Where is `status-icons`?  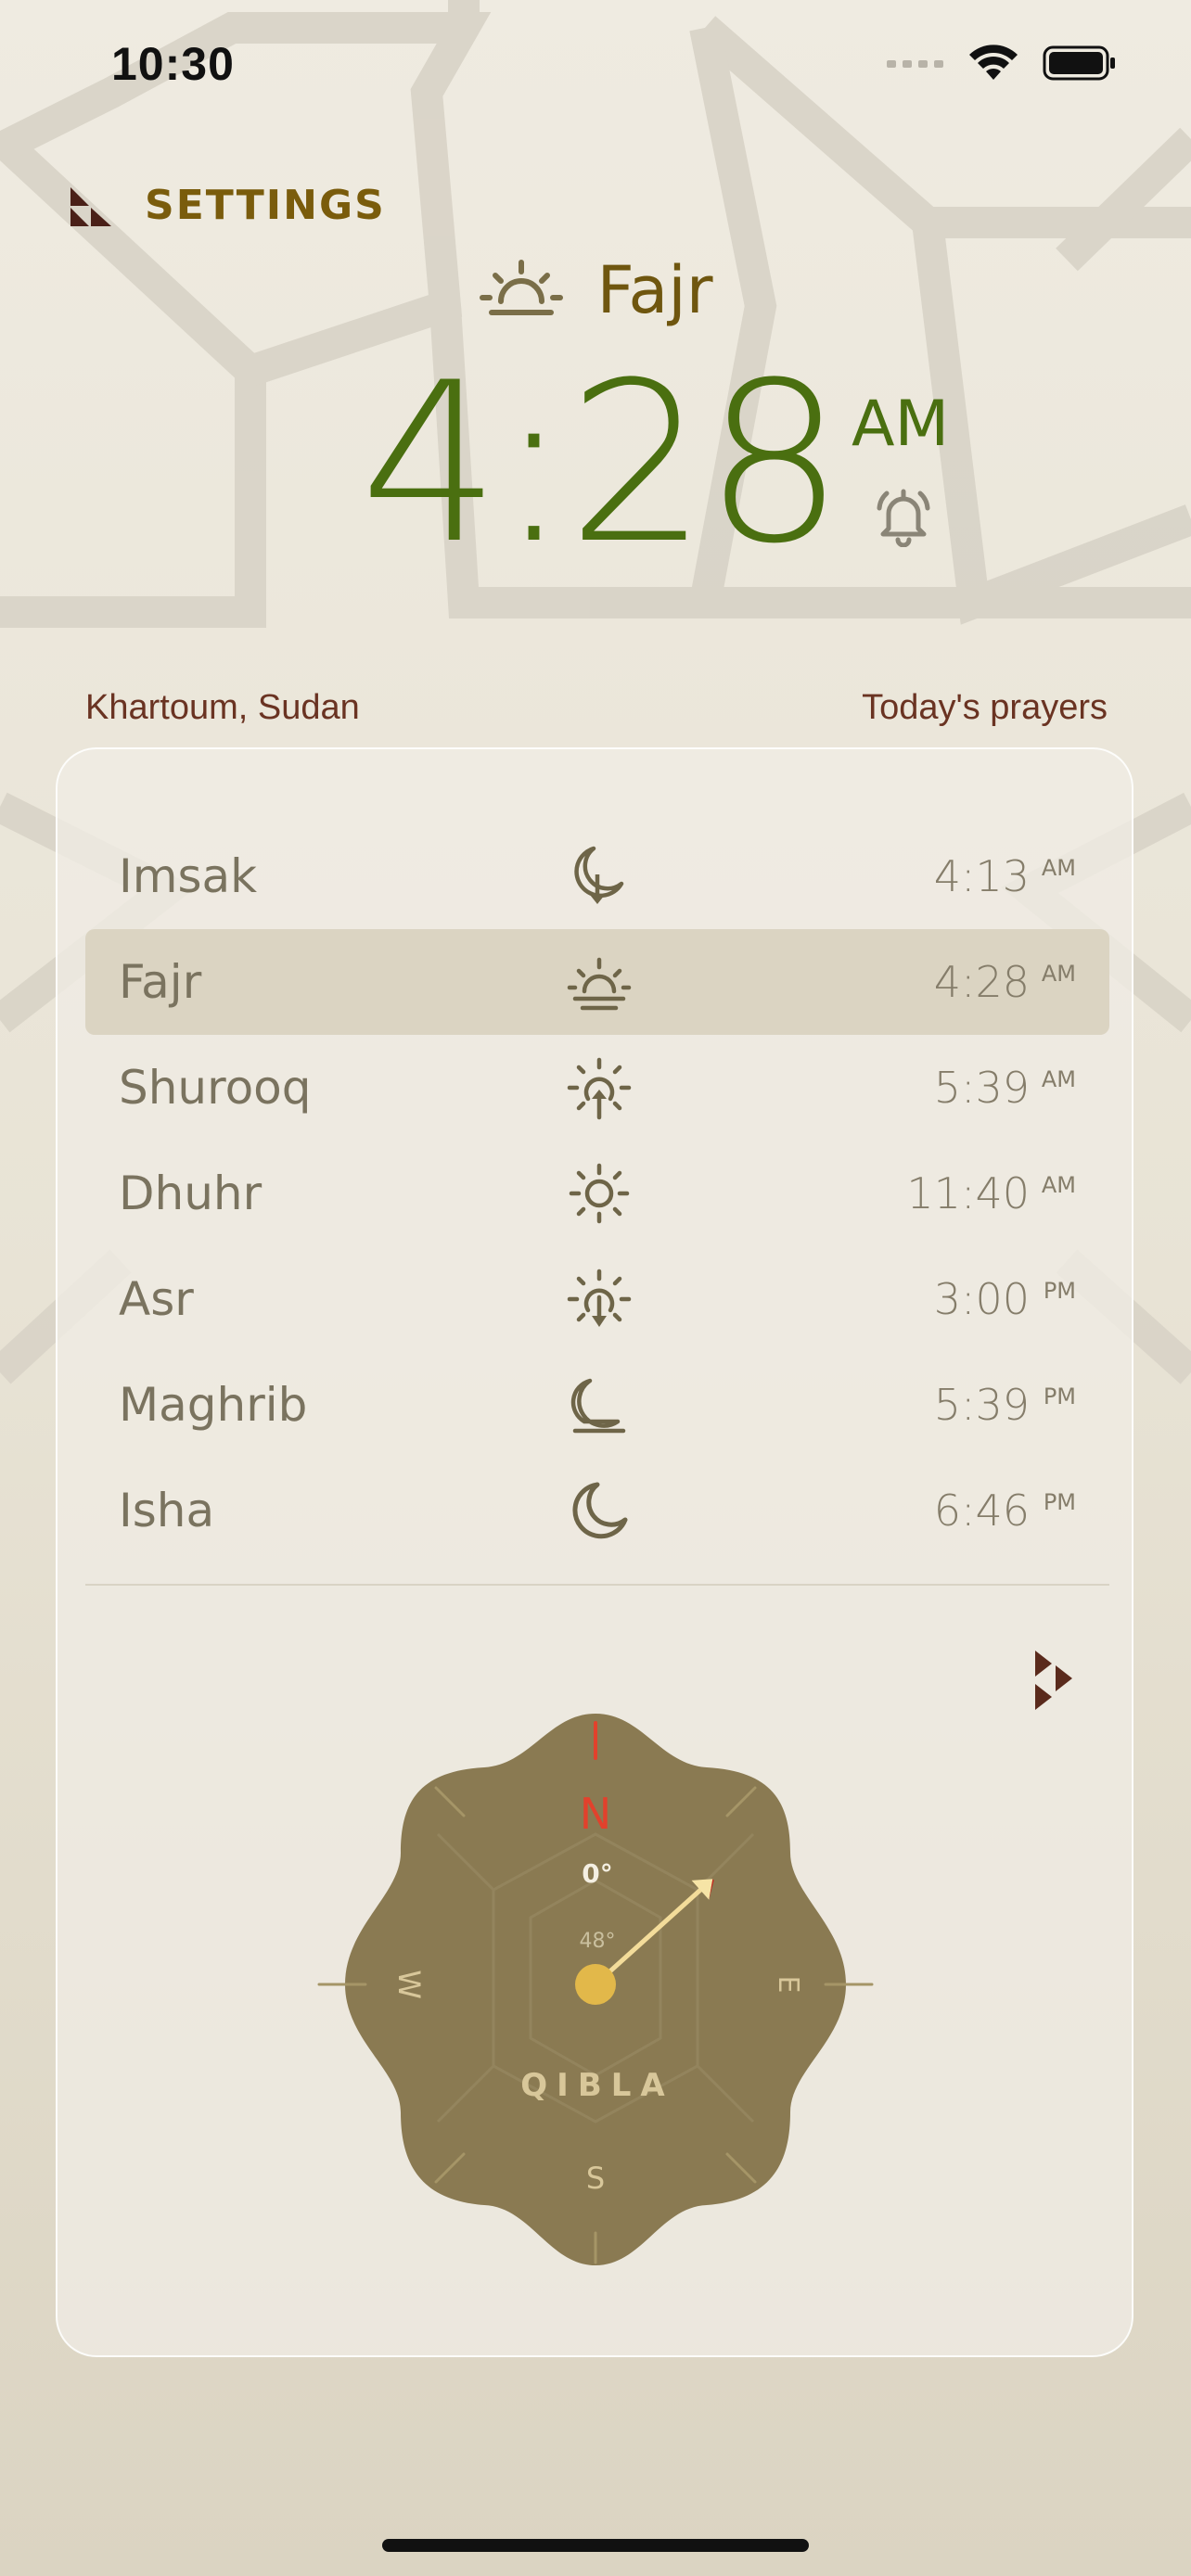 status-icons is located at coordinates (1002, 64).